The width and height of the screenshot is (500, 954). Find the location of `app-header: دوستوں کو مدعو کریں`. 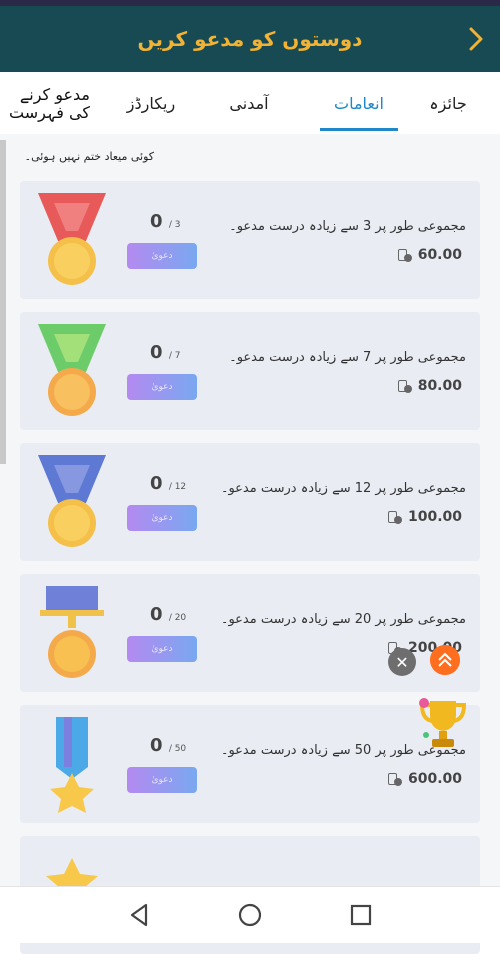

app-header: دوستوں کو مدعو کریں is located at coordinates (250, 39).